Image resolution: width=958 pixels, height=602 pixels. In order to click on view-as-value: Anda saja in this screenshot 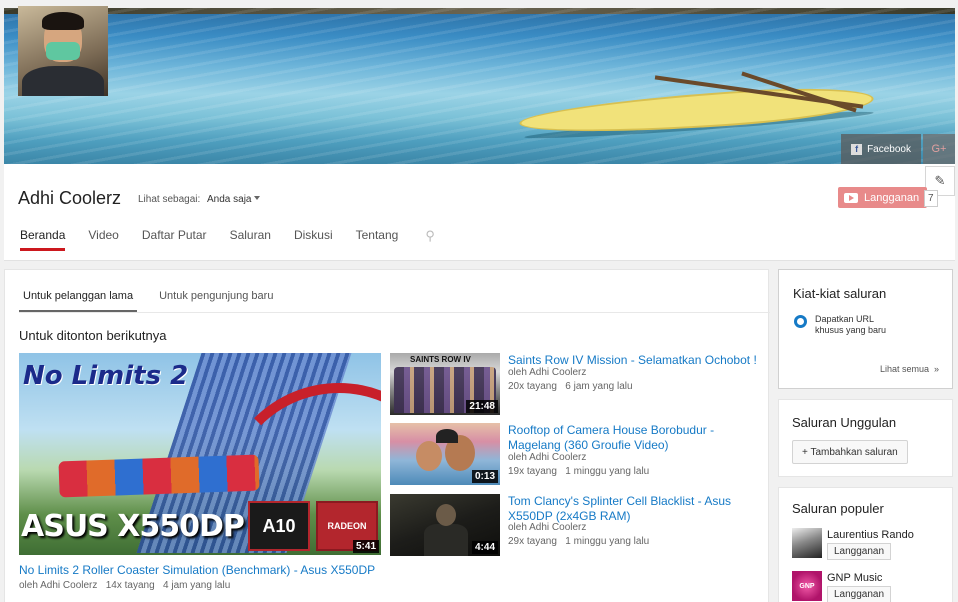, I will do `click(229, 199)`.